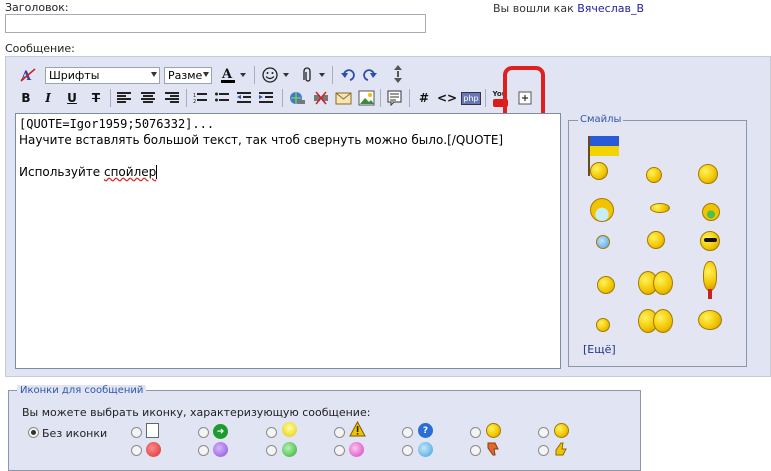 This screenshot has height=471, width=771. I want to click on title-label: Заголовок:, so click(37, 7).